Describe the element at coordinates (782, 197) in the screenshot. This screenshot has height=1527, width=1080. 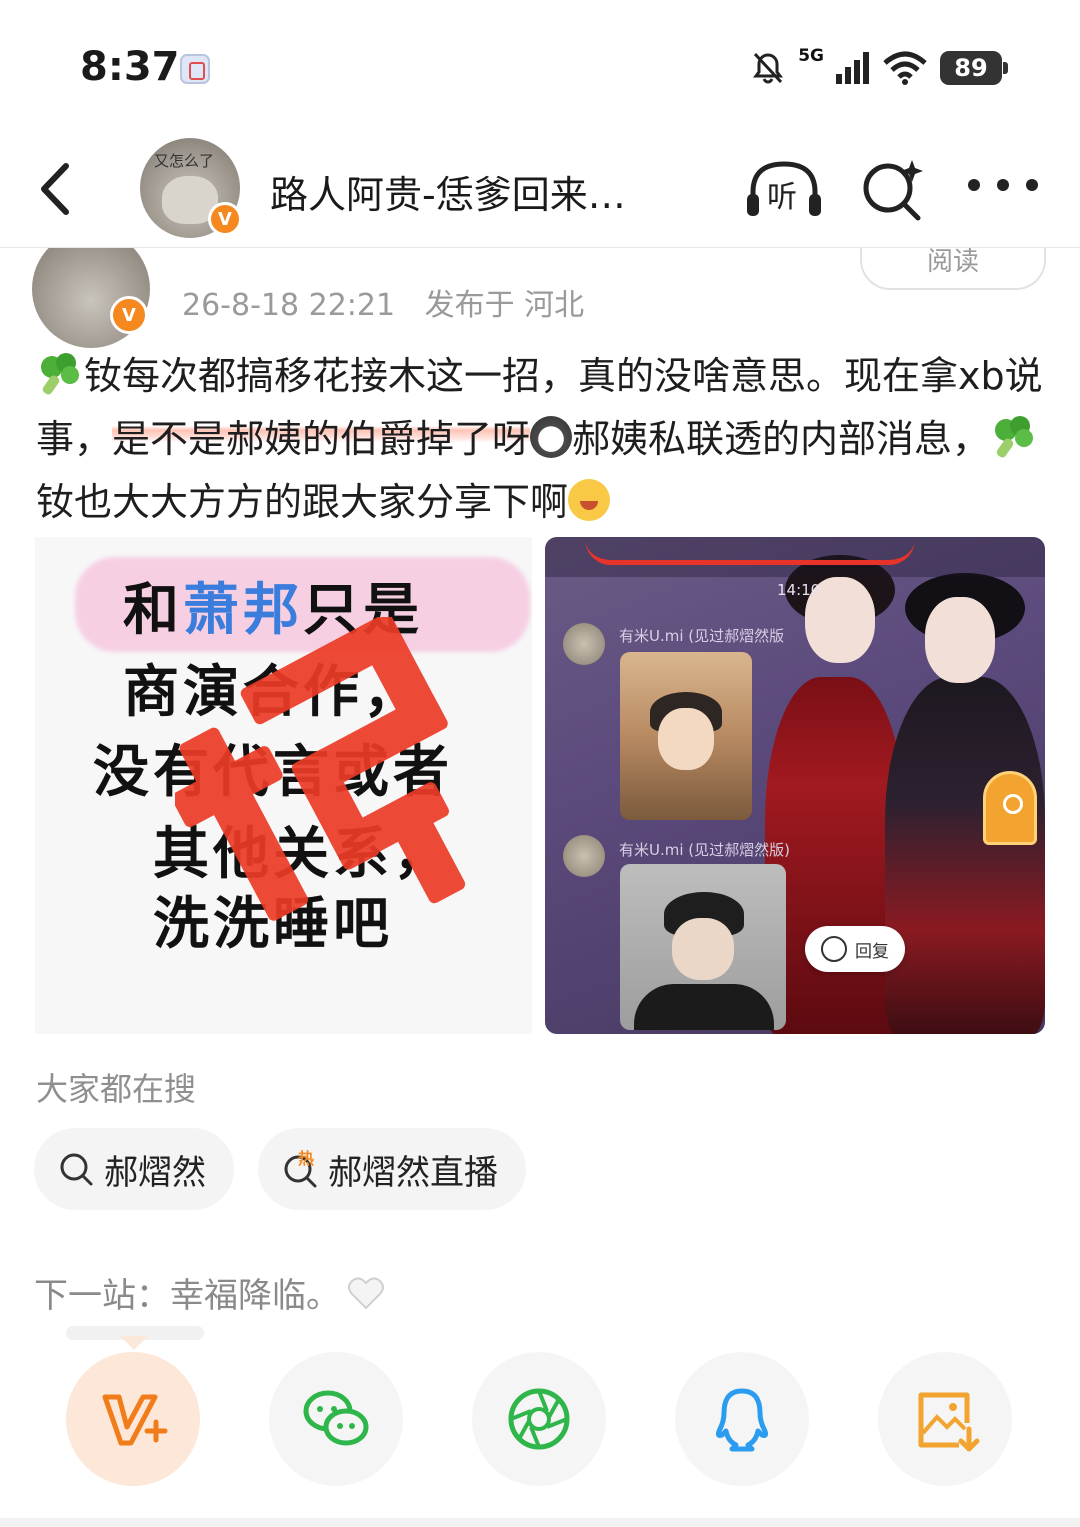
I see `listen-label: 听` at that location.